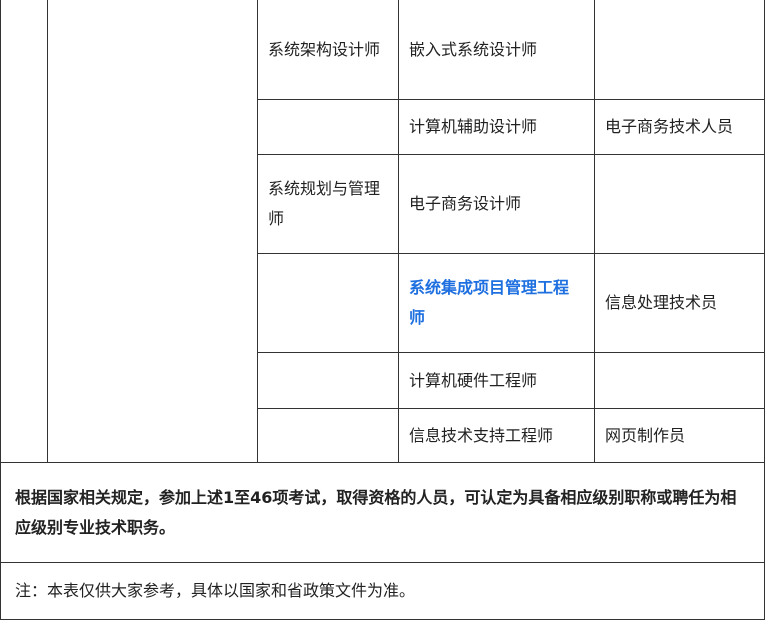  Describe the element at coordinates (496, 127) in the screenshot. I see `table-cell-exam: 计算机辅助设计师` at that location.